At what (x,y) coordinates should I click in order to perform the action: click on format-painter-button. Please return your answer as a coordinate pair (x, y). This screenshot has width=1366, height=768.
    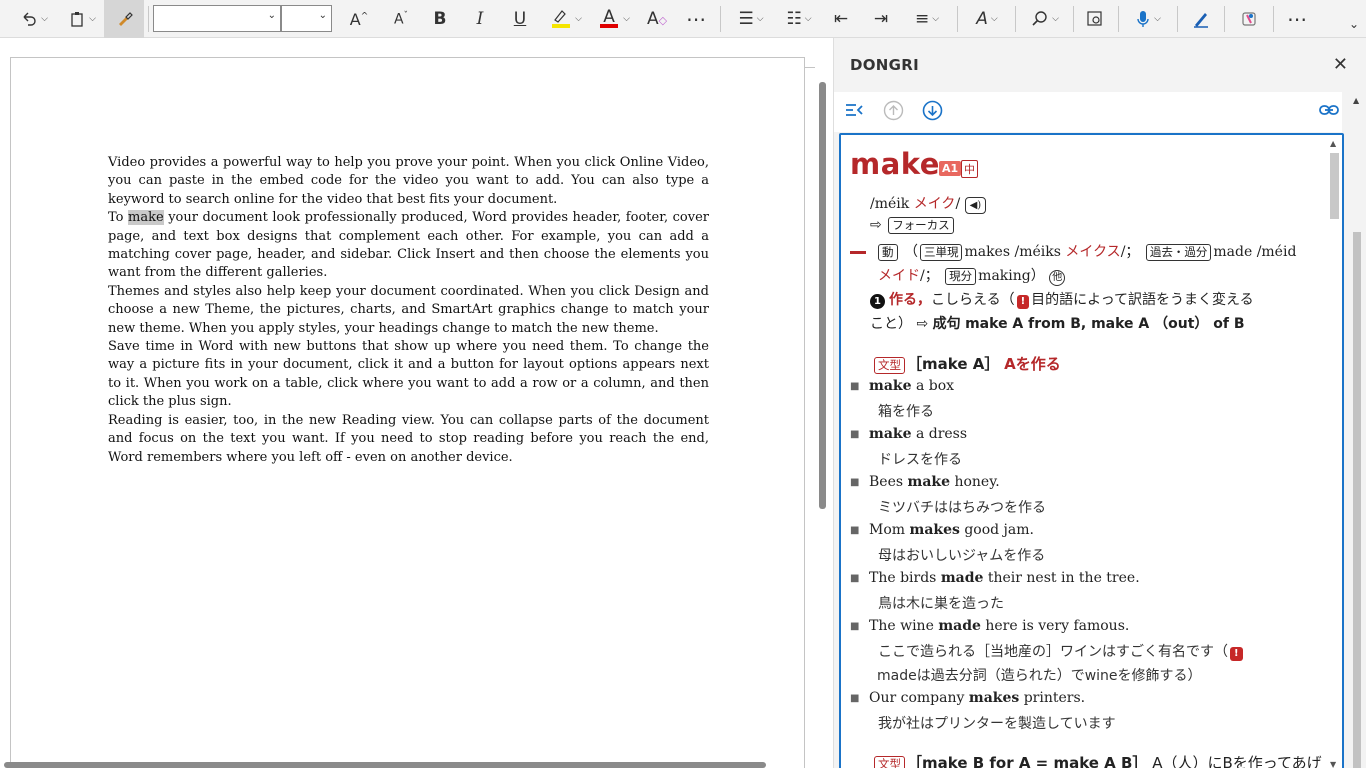
    Looking at the image, I should click on (124, 19).